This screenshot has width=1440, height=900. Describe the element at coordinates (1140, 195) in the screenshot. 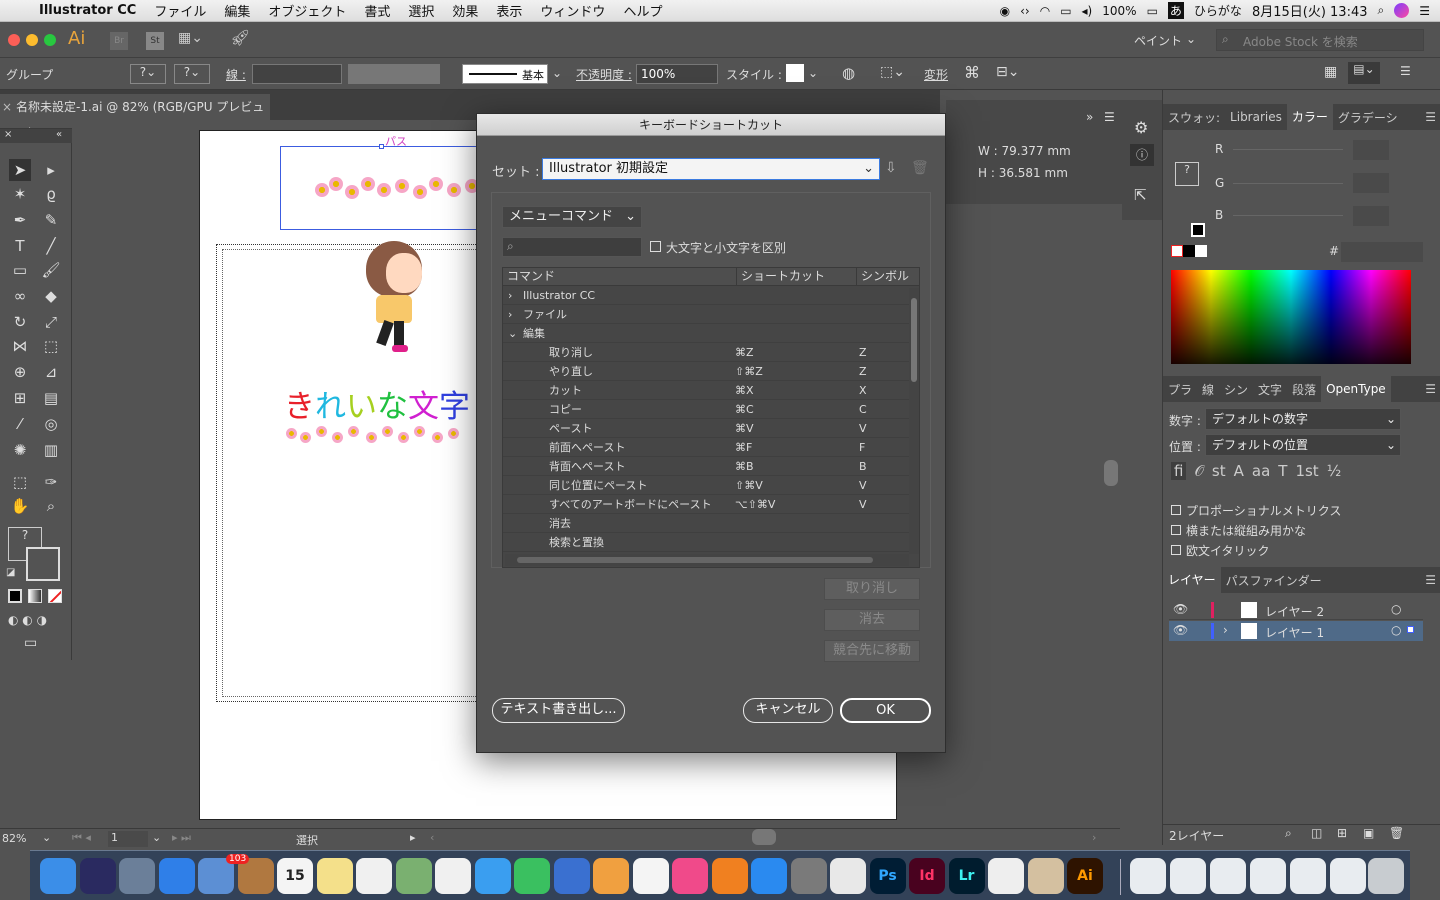

I see `export-icon: ⇱` at that location.